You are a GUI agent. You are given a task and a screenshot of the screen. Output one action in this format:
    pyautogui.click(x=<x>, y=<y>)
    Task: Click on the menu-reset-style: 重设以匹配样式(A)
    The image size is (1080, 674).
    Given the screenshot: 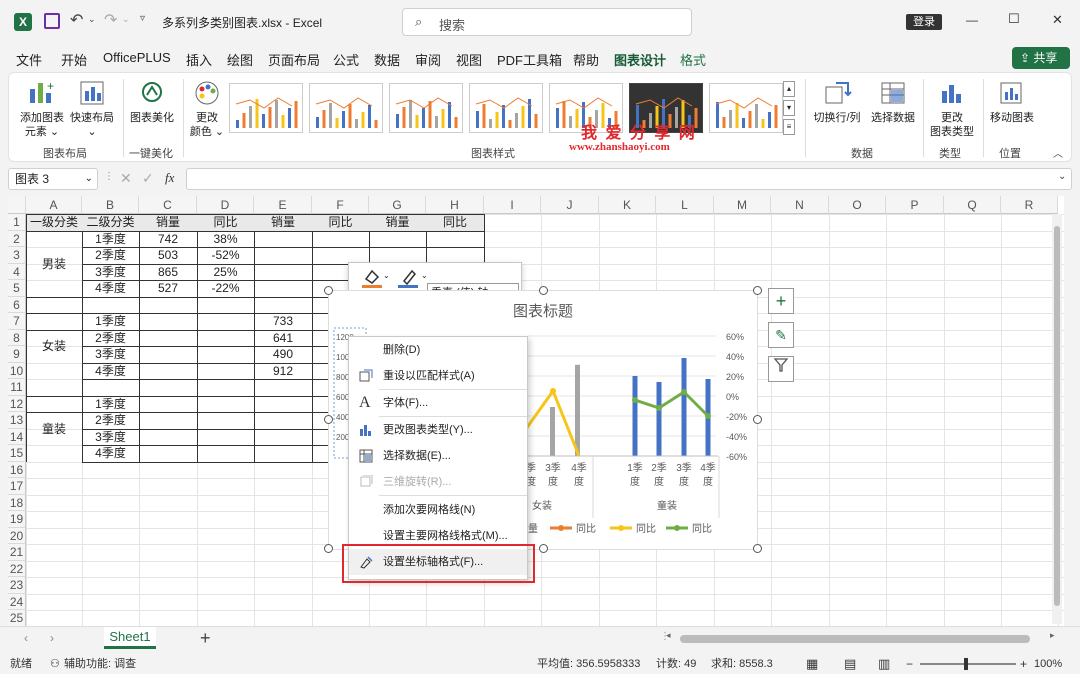 What is the action you would take?
    pyautogui.click(x=438, y=376)
    